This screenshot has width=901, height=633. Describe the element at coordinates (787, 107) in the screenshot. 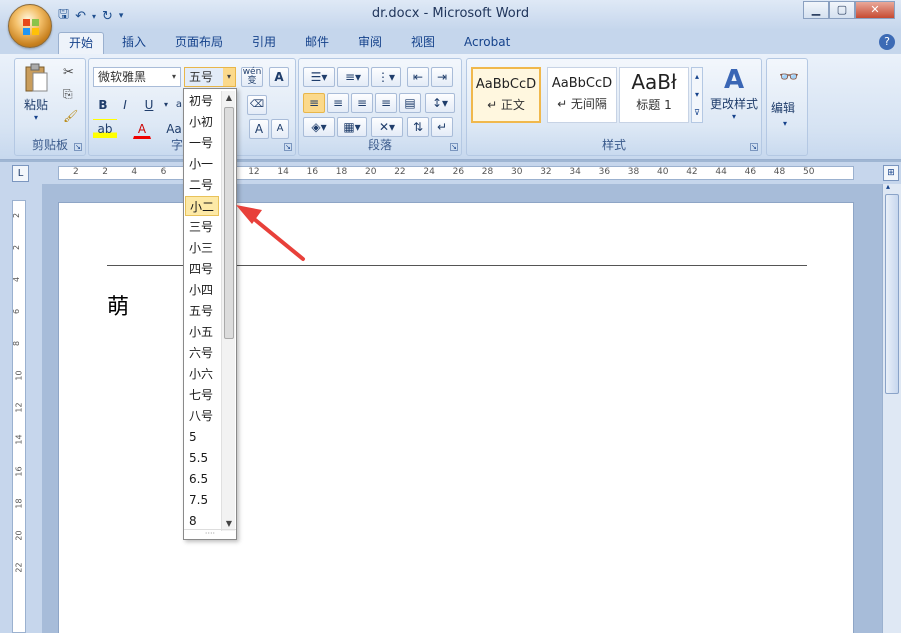

I see `editing-group: 👓 编辑 ▾` at that location.